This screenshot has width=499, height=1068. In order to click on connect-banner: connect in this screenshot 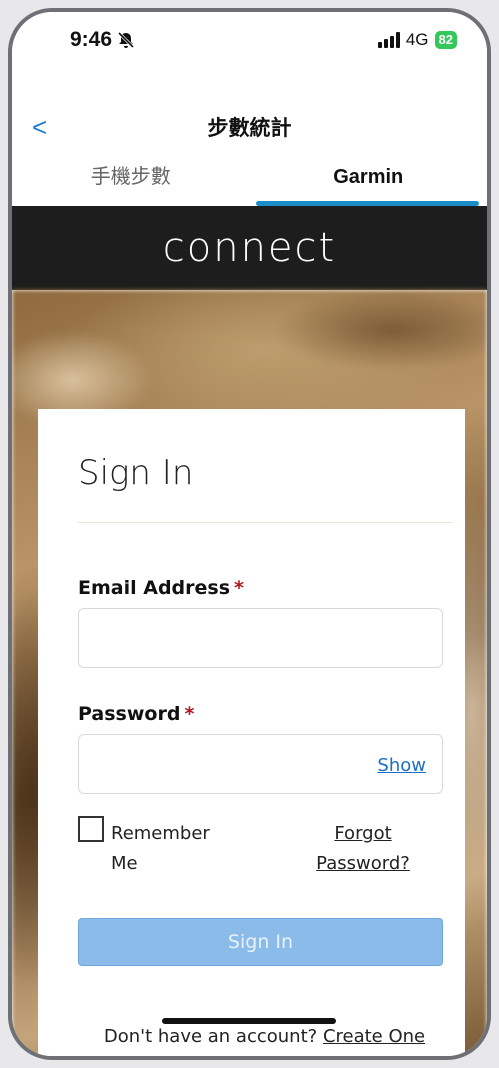, I will do `click(249, 248)`.